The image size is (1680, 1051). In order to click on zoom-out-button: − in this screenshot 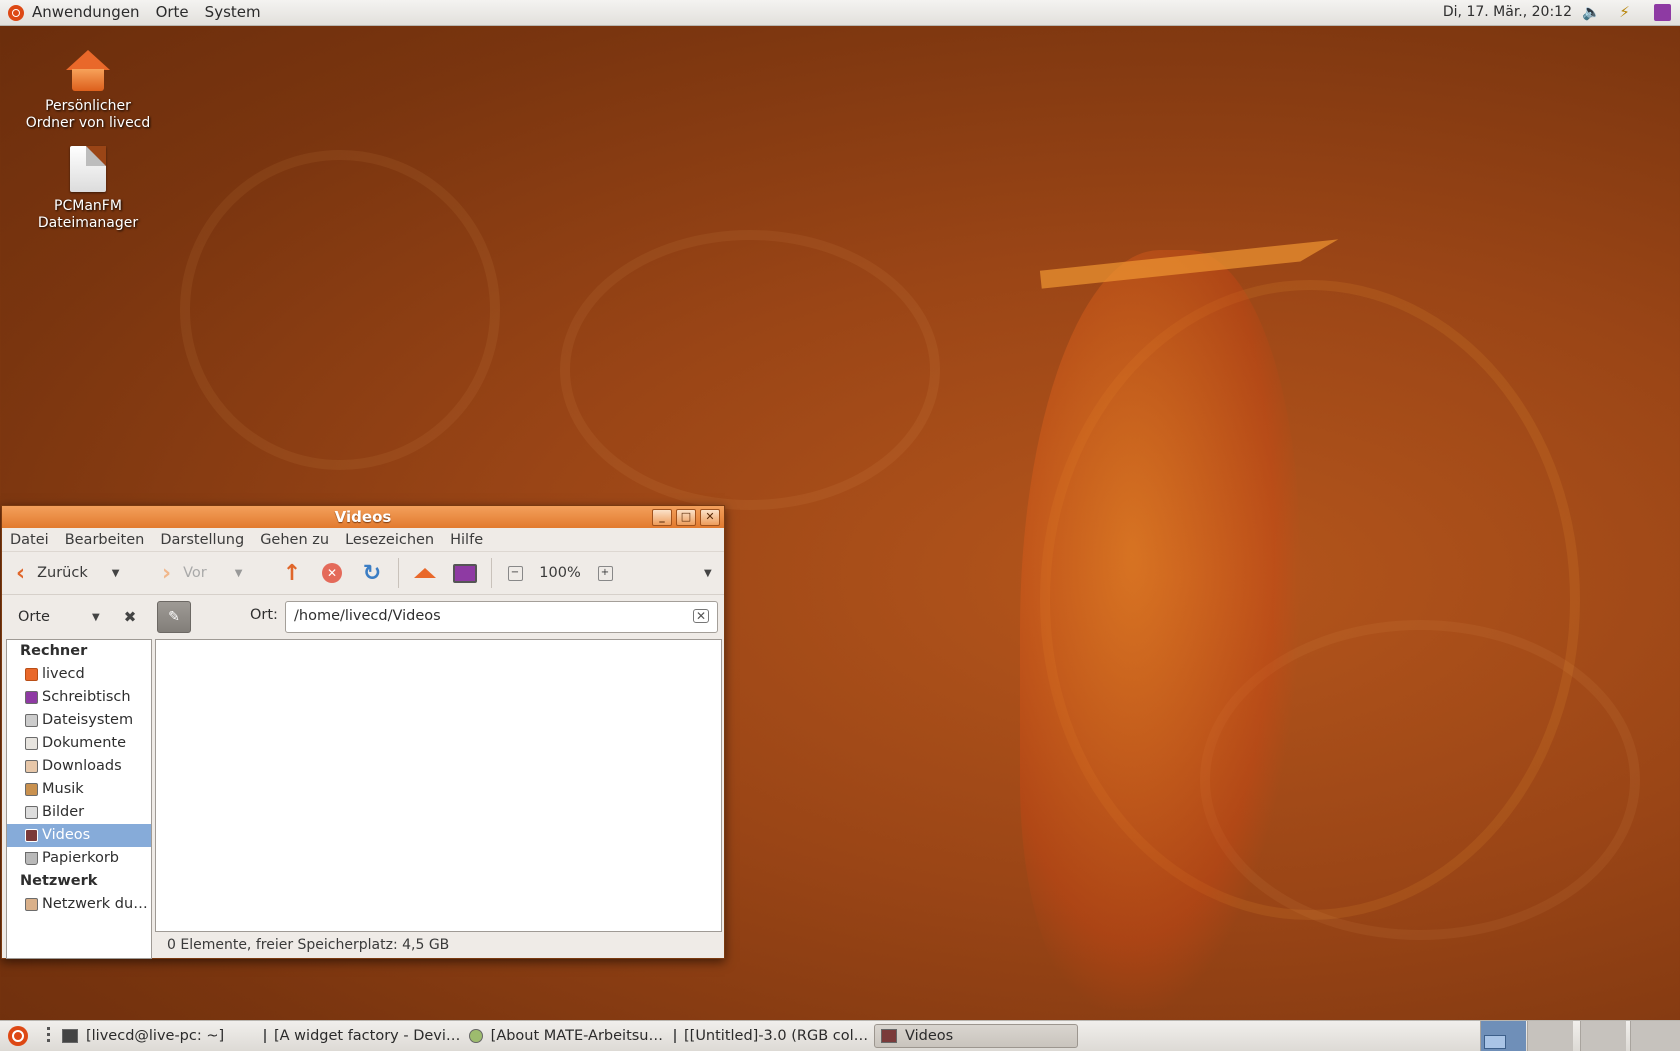, I will do `click(515, 573)`.